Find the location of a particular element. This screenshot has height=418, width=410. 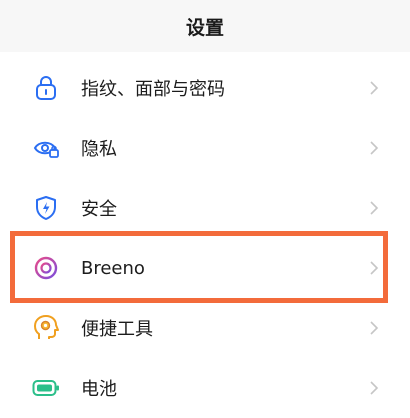

settings-item-label: 指纹、面部与密码 is located at coordinates (153, 89).